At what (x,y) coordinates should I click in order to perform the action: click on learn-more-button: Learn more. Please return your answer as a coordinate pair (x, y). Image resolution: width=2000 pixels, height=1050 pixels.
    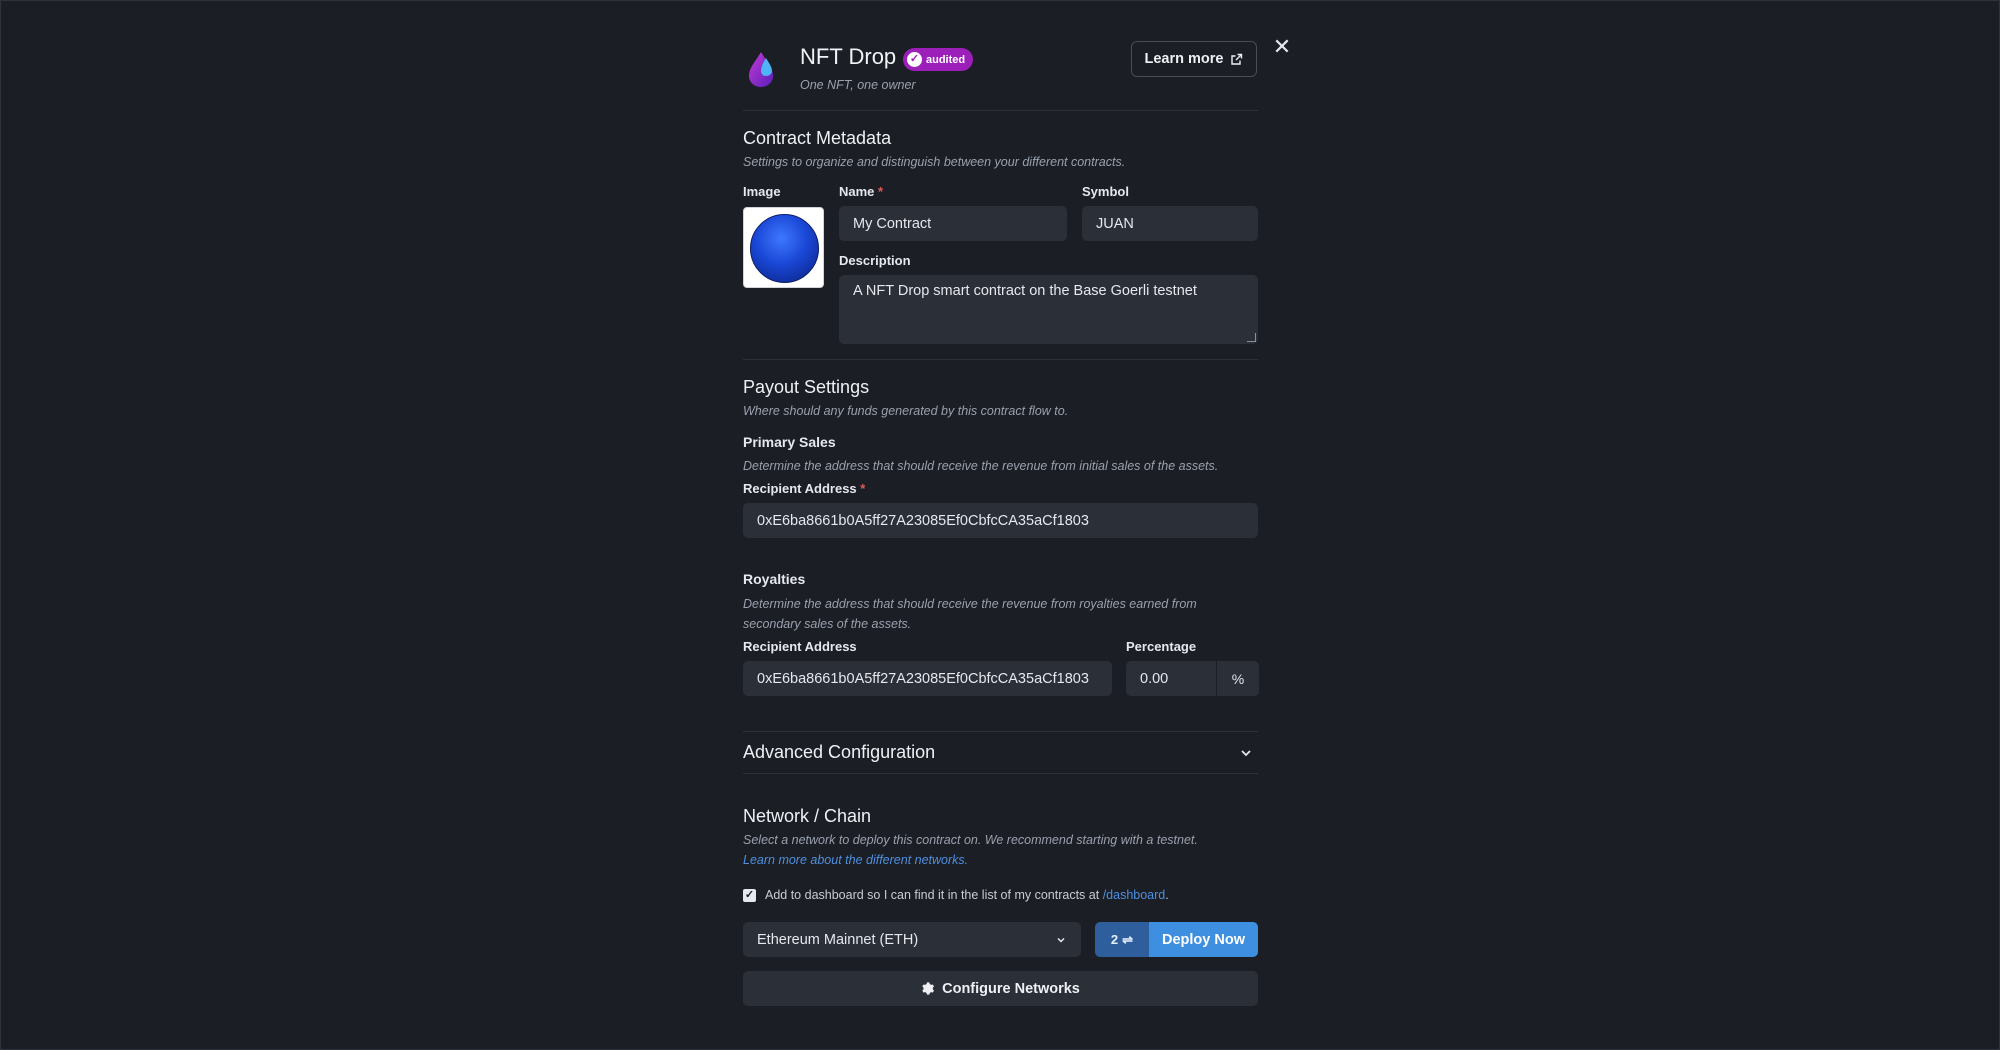
    Looking at the image, I should click on (1194, 59).